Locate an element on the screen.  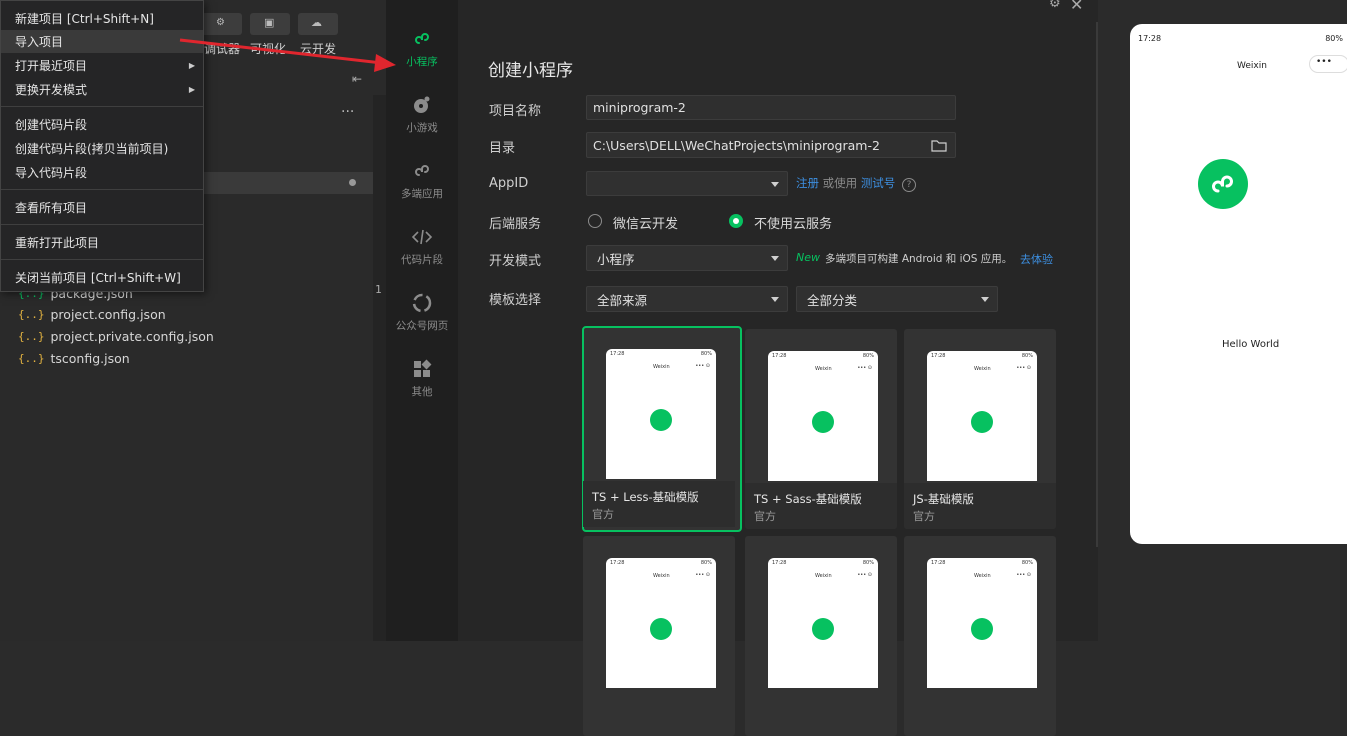
debugger-toolbar-button: ⚙ is located at coordinates (222, 24).